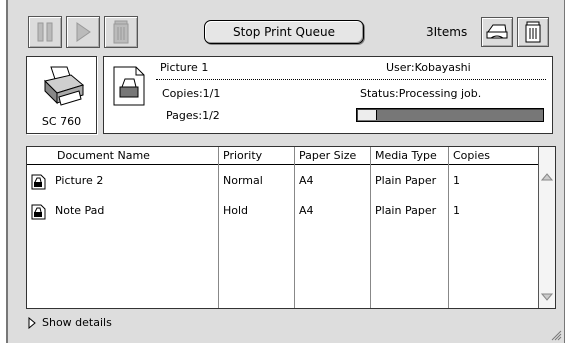 Image resolution: width=565 pixels, height=343 pixels. What do you see at coordinates (243, 180) in the screenshot?
I see `row-priority: Normal` at bounding box center [243, 180].